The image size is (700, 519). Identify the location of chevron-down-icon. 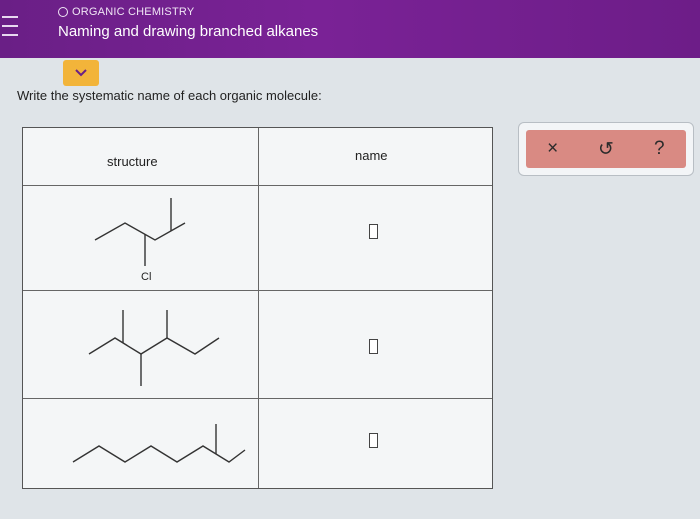
(81, 73).